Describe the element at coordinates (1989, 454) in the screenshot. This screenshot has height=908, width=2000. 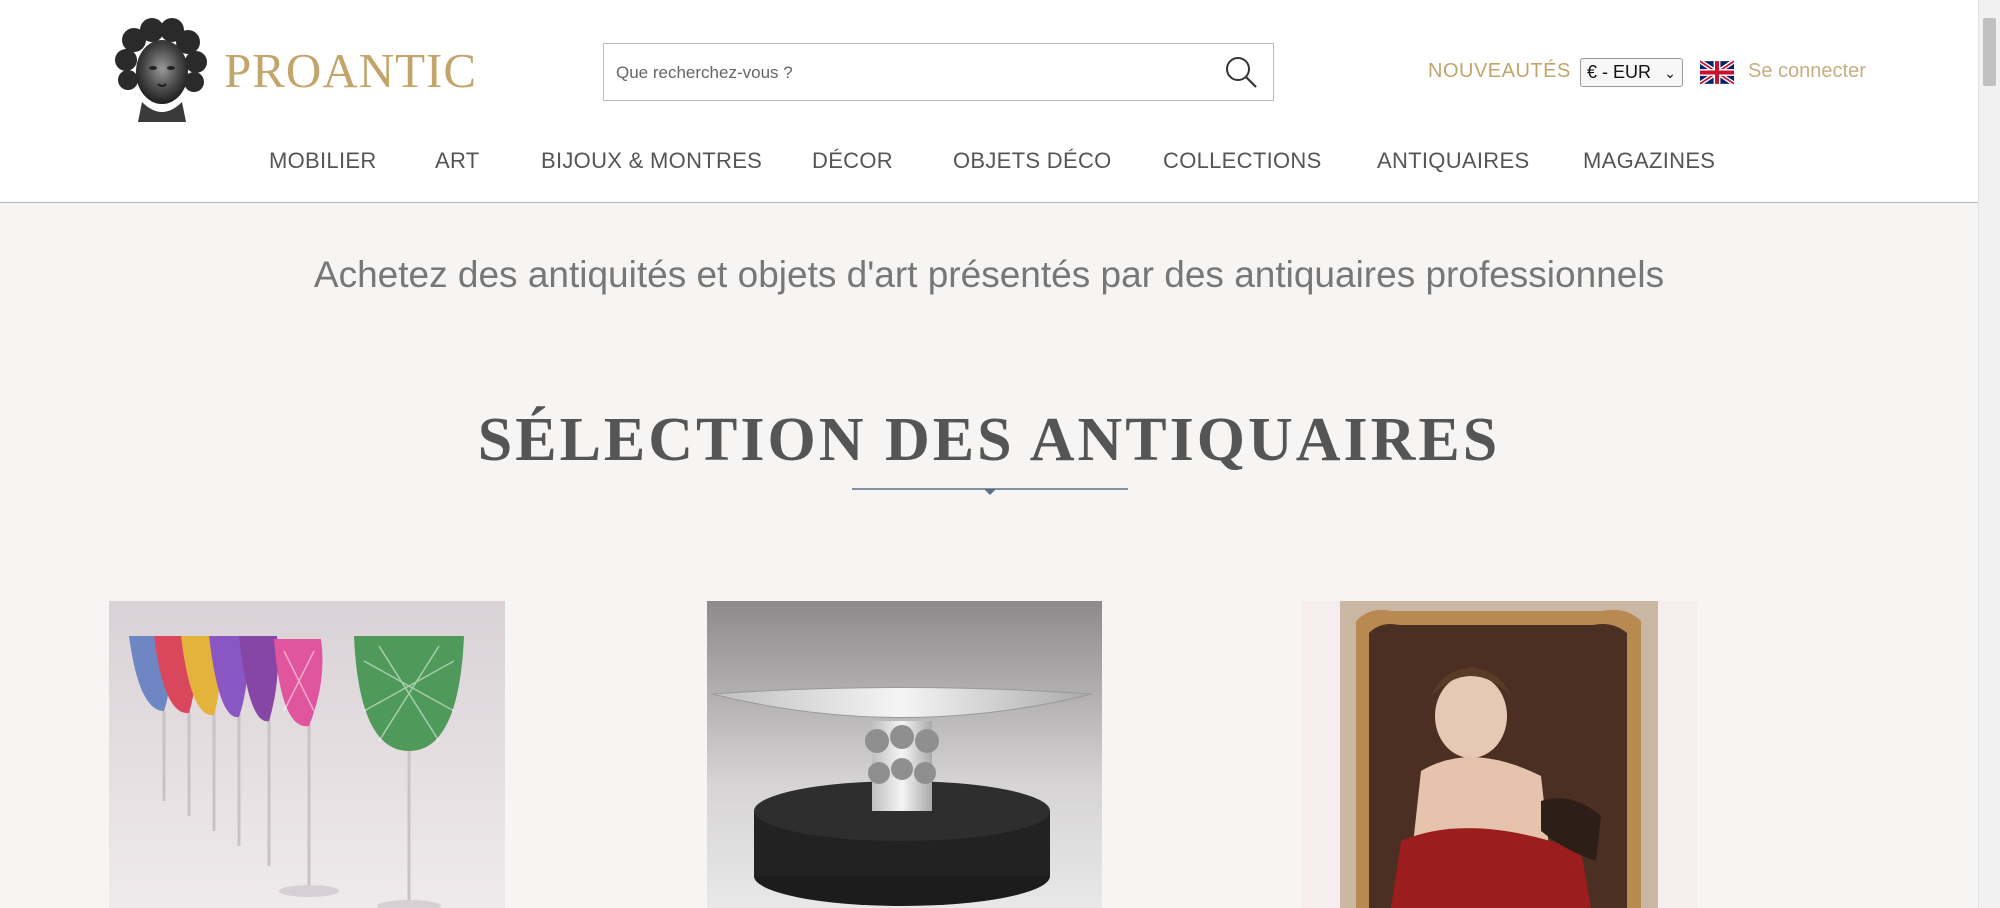
I see `page-scrollbar` at that location.